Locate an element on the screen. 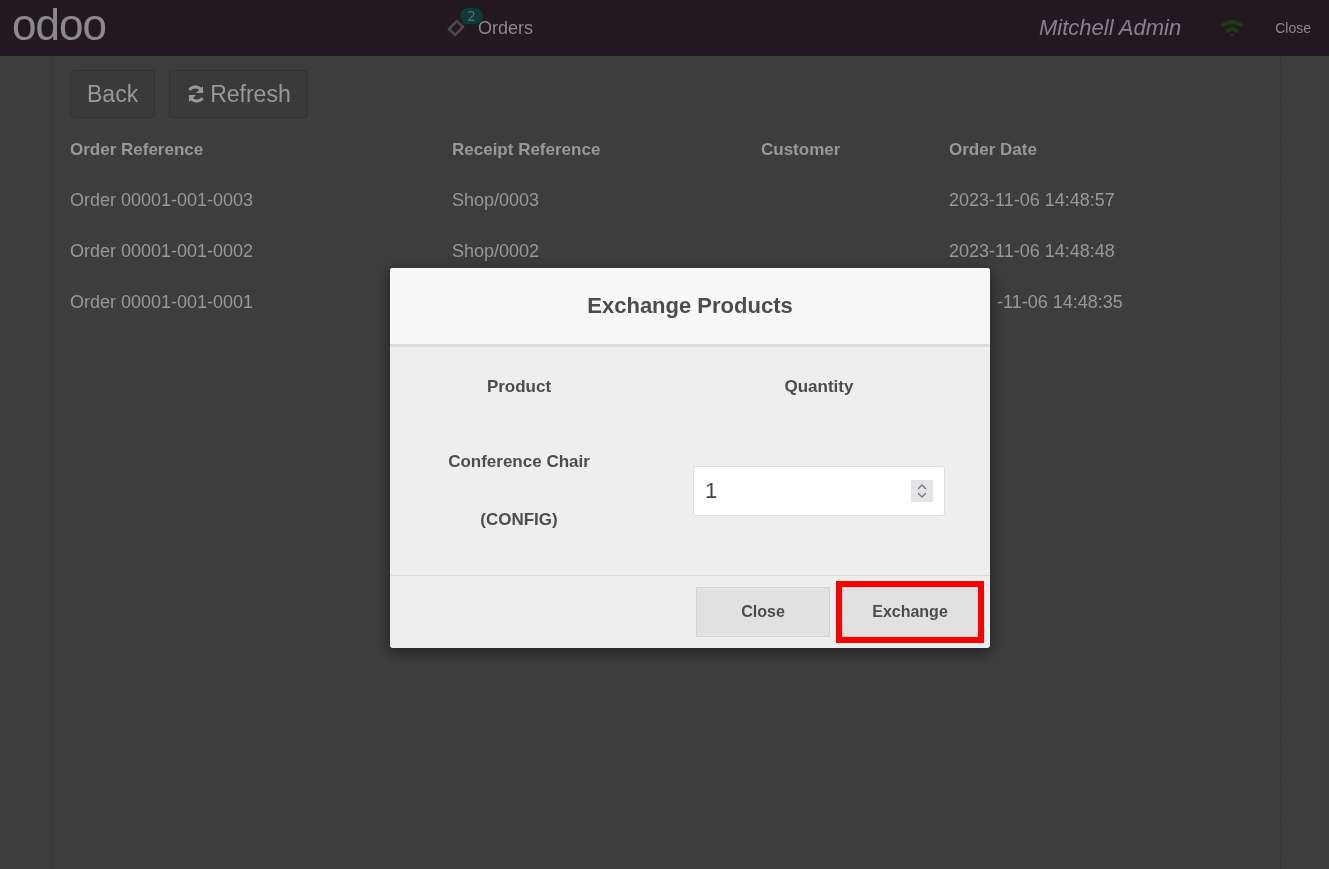 The image size is (1329, 869). table-cell-text: Order 00001-001-0001 is located at coordinates (162, 302).